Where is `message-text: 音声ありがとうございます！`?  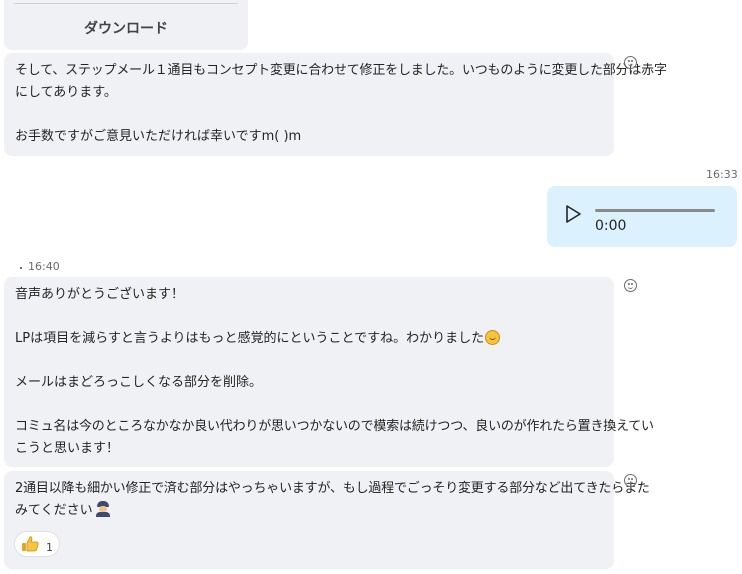
message-text: 音声ありがとうございます！ is located at coordinates (100, 294).